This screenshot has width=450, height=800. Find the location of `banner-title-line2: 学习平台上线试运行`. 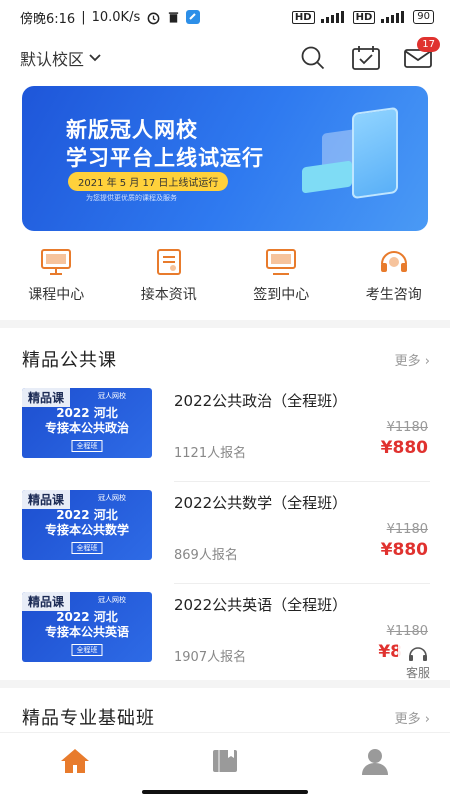

banner-title-line2: 学习平台上线试运行 is located at coordinates (165, 158).